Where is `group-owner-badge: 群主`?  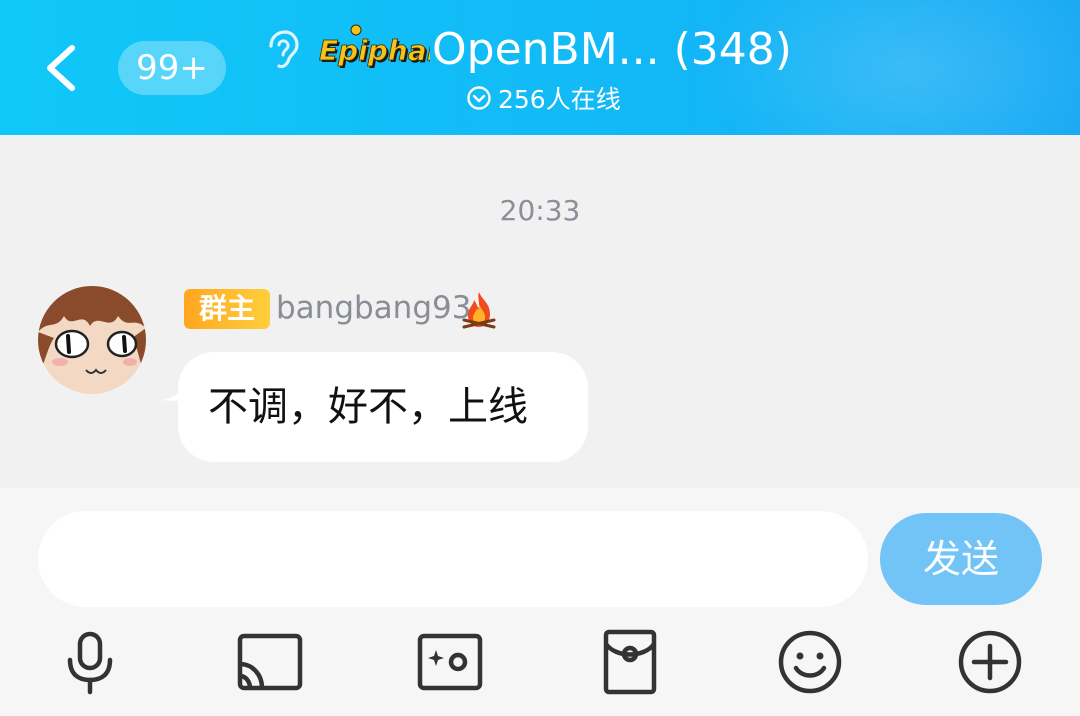
group-owner-badge: 群主 is located at coordinates (227, 309).